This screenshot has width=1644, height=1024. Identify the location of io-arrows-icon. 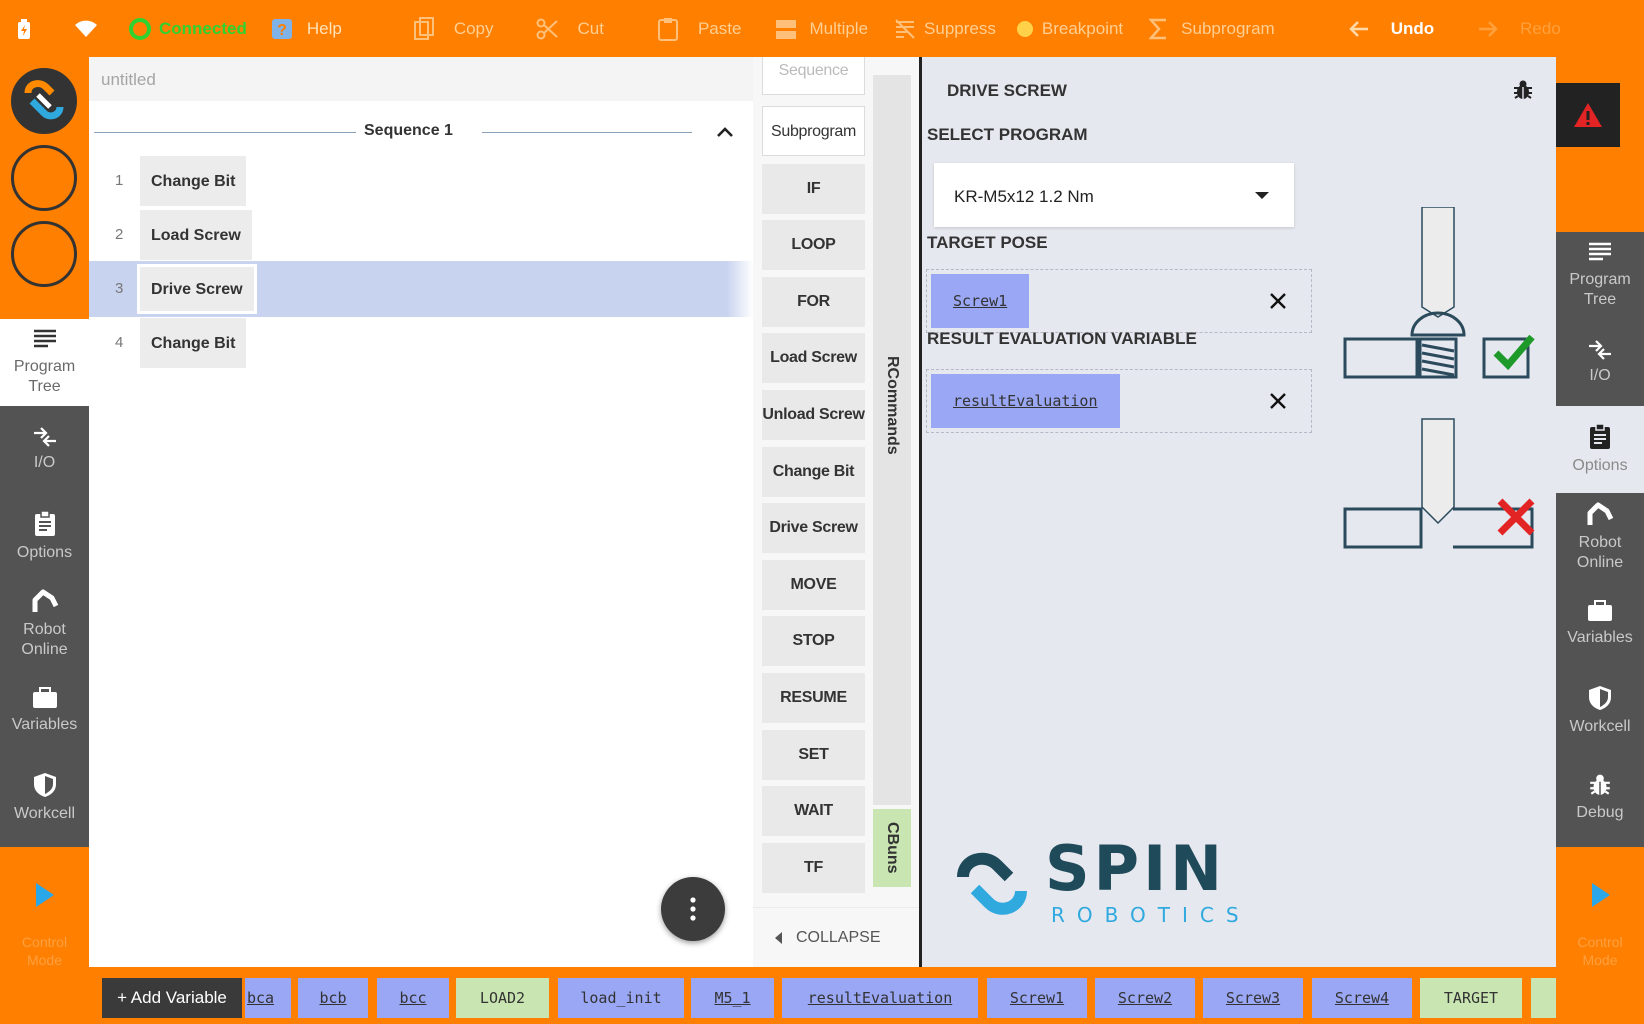
(44, 436).